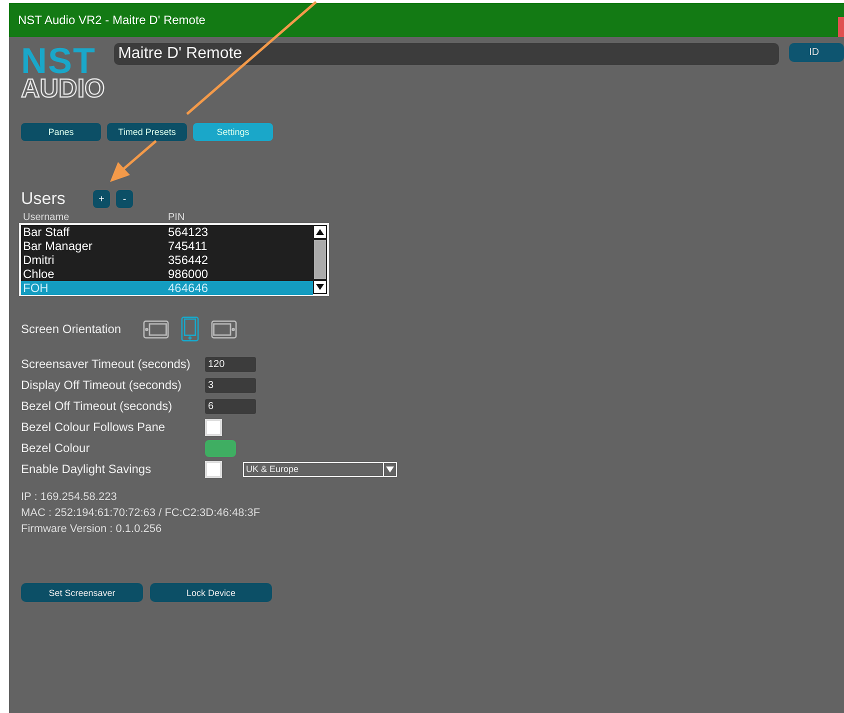 Image resolution: width=844 pixels, height=713 pixels. What do you see at coordinates (320, 232) in the screenshot?
I see `scroll-up-icon` at bounding box center [320, 232].